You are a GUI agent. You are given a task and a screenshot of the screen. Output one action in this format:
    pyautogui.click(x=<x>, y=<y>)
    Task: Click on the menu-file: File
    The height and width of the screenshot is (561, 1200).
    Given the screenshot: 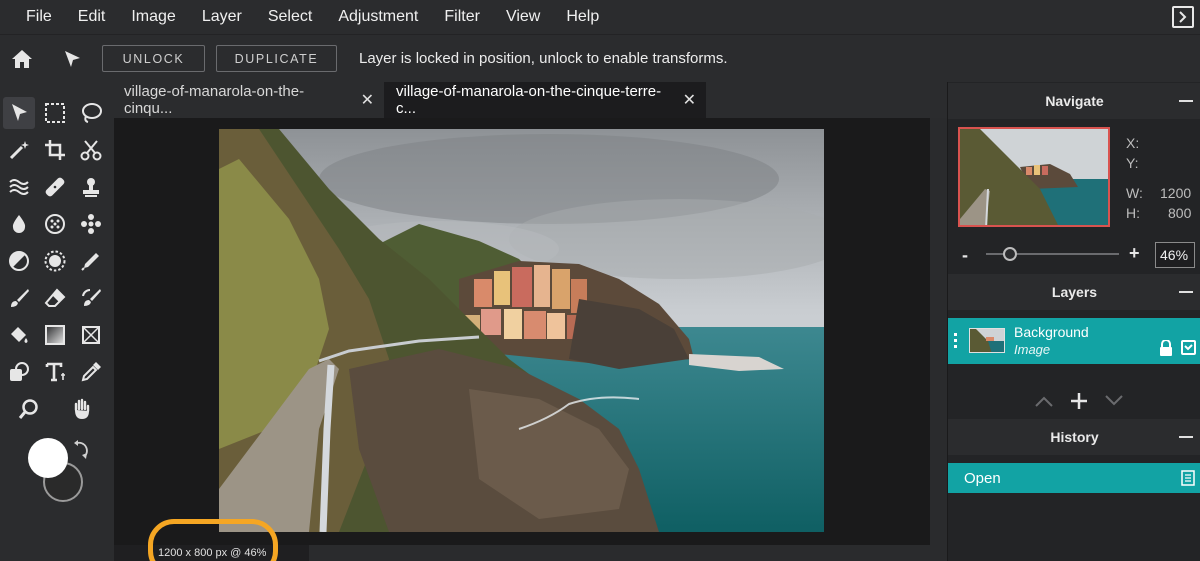 What is the action you would take?
    pyautogui.click(x=32, y=17)
    